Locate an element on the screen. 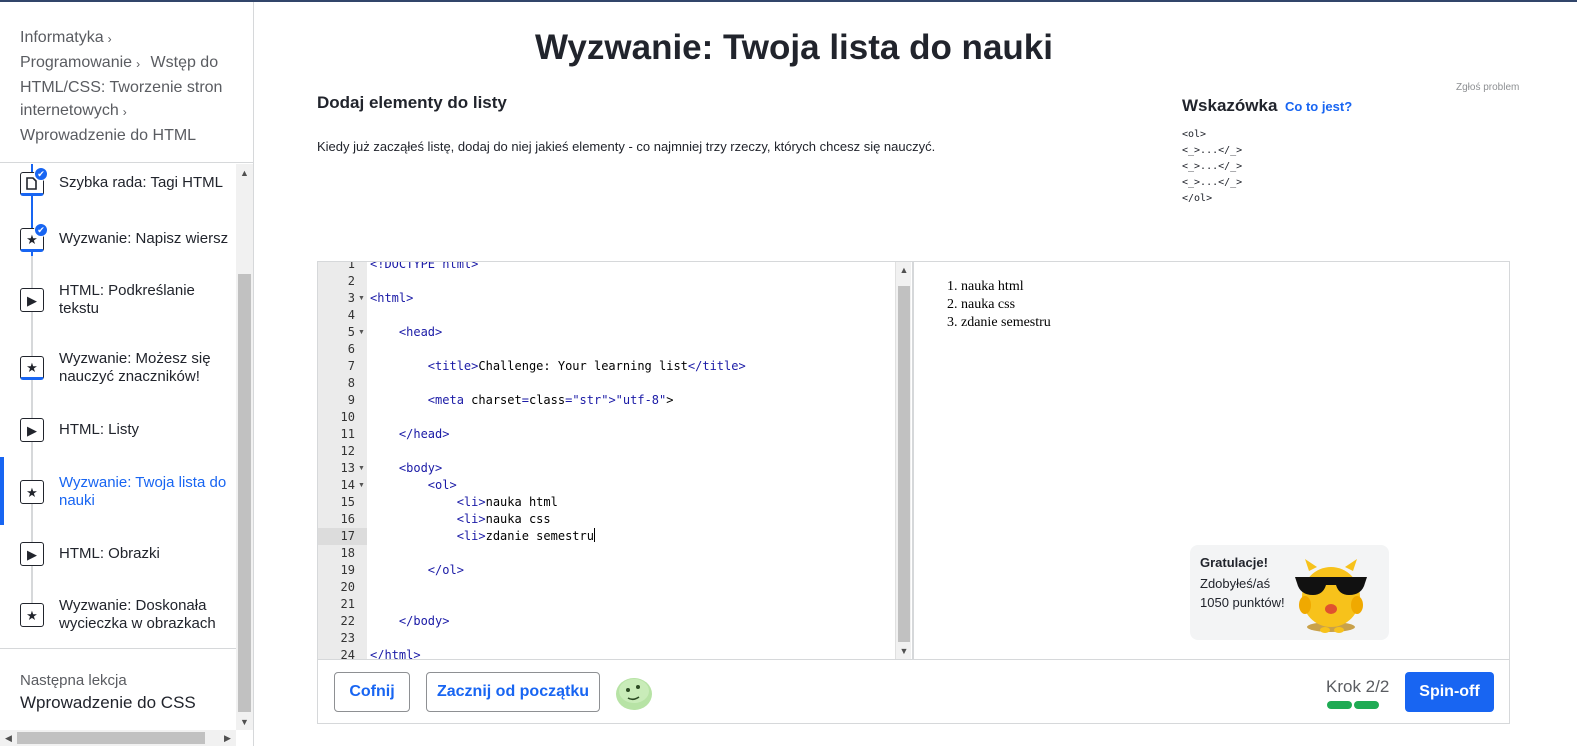 Image resolution: width=1577 pixels, height=746 pixels. breadcrumb-unit: Wprowadzenie do HTML is located at coordinates (108, 135).